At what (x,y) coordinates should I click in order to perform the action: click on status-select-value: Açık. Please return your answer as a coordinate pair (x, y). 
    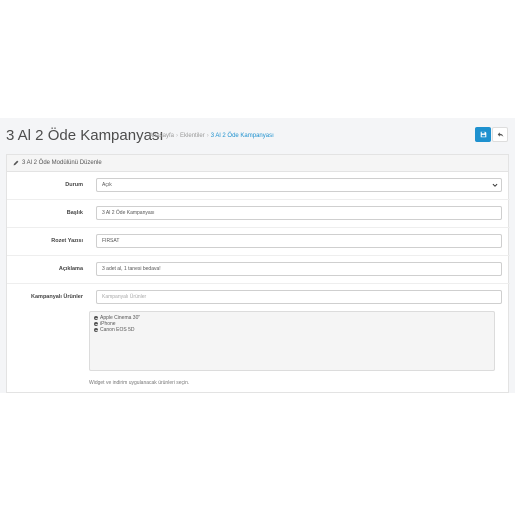
    Looking at the image, I should click on (107, 185).